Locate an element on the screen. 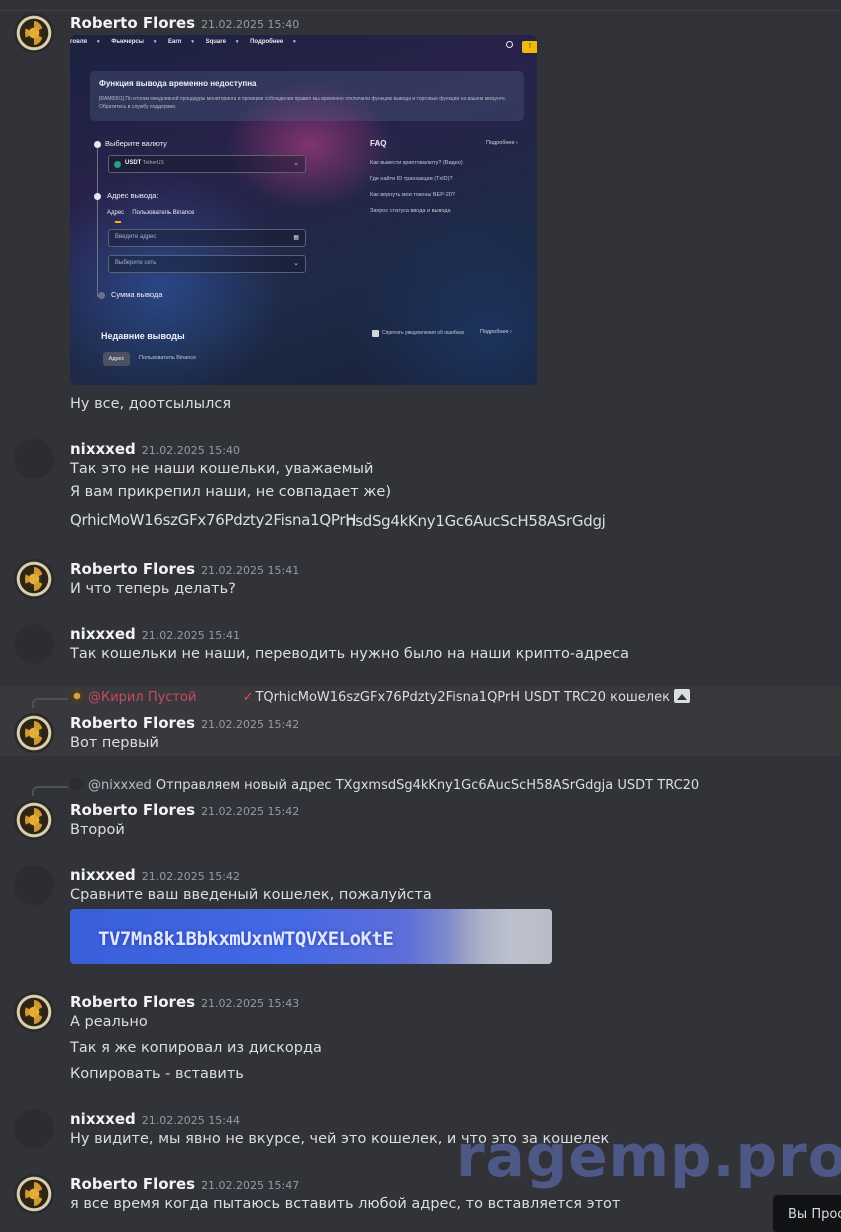 Image resolution: width=841 pixels, height=1232 pixels. timestamp: 21.02.2025 15:43 is located at coordinates (250, 1003).